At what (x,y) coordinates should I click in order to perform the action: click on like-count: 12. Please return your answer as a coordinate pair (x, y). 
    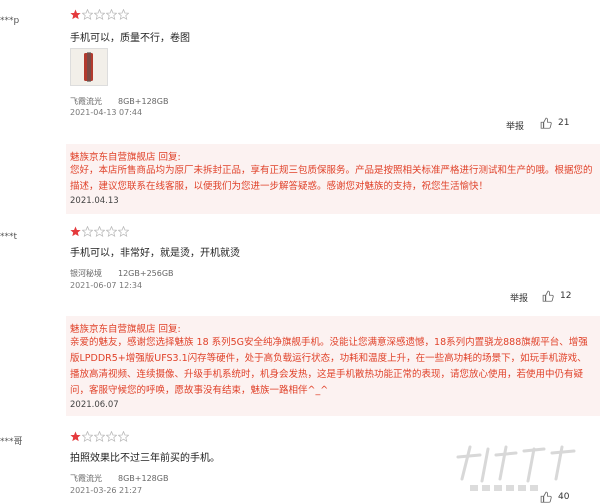
    Looking at the image, I should click on (566, 296).